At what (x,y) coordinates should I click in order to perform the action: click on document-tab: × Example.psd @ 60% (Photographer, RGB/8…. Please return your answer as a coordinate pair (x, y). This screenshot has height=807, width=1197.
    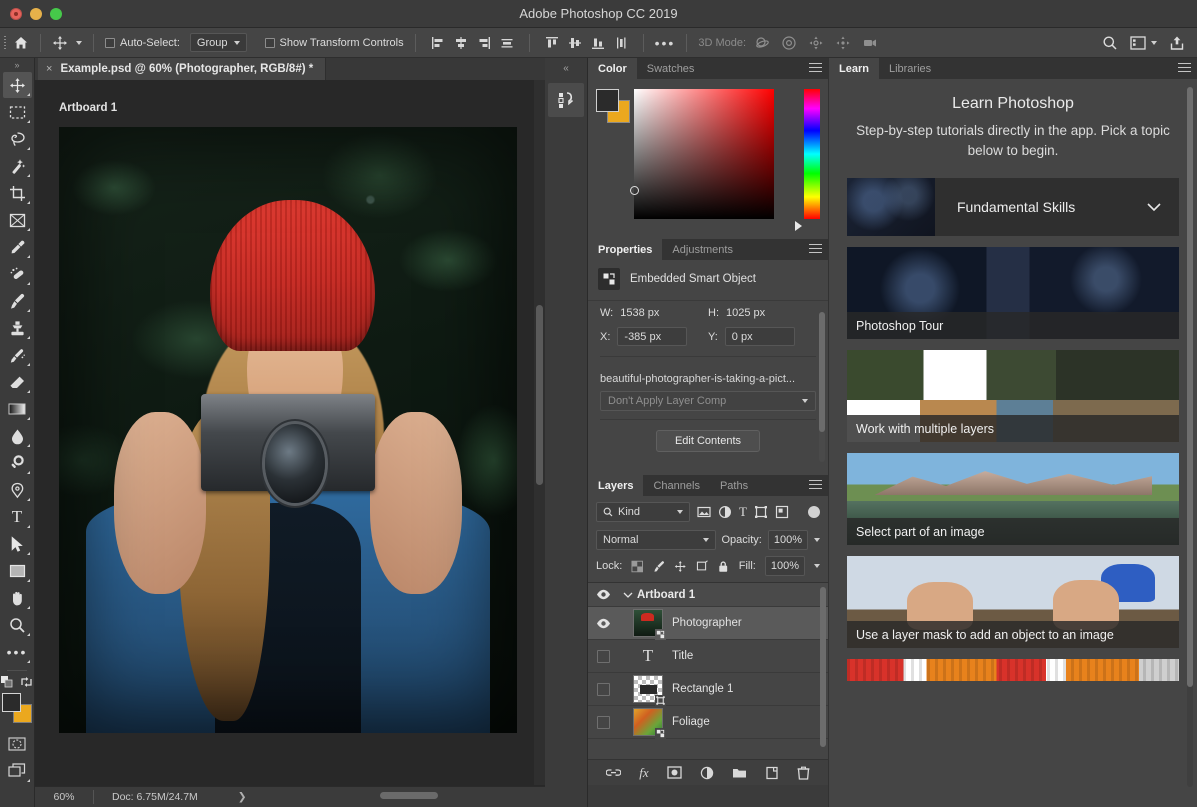
    Looking at the image, I should click on (182, 69).